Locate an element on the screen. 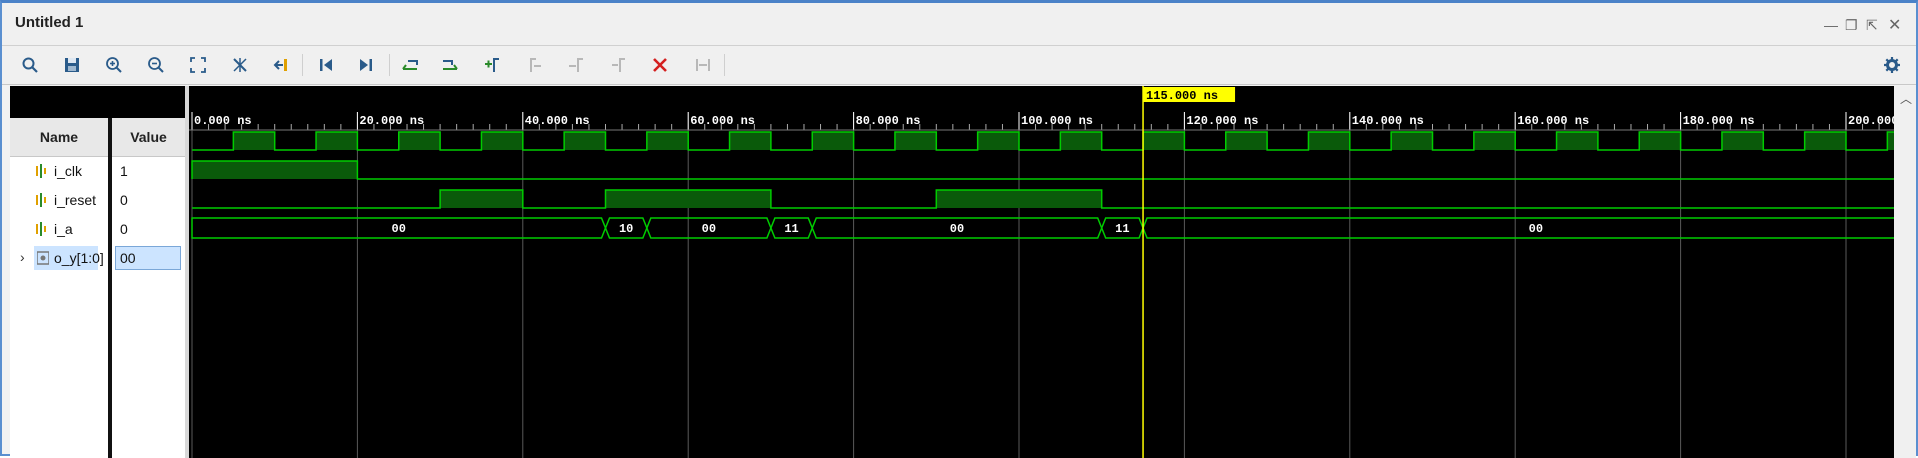 The width and height of the screenshot is (1918, 458). search-icon is located at coordinates (30, 65).